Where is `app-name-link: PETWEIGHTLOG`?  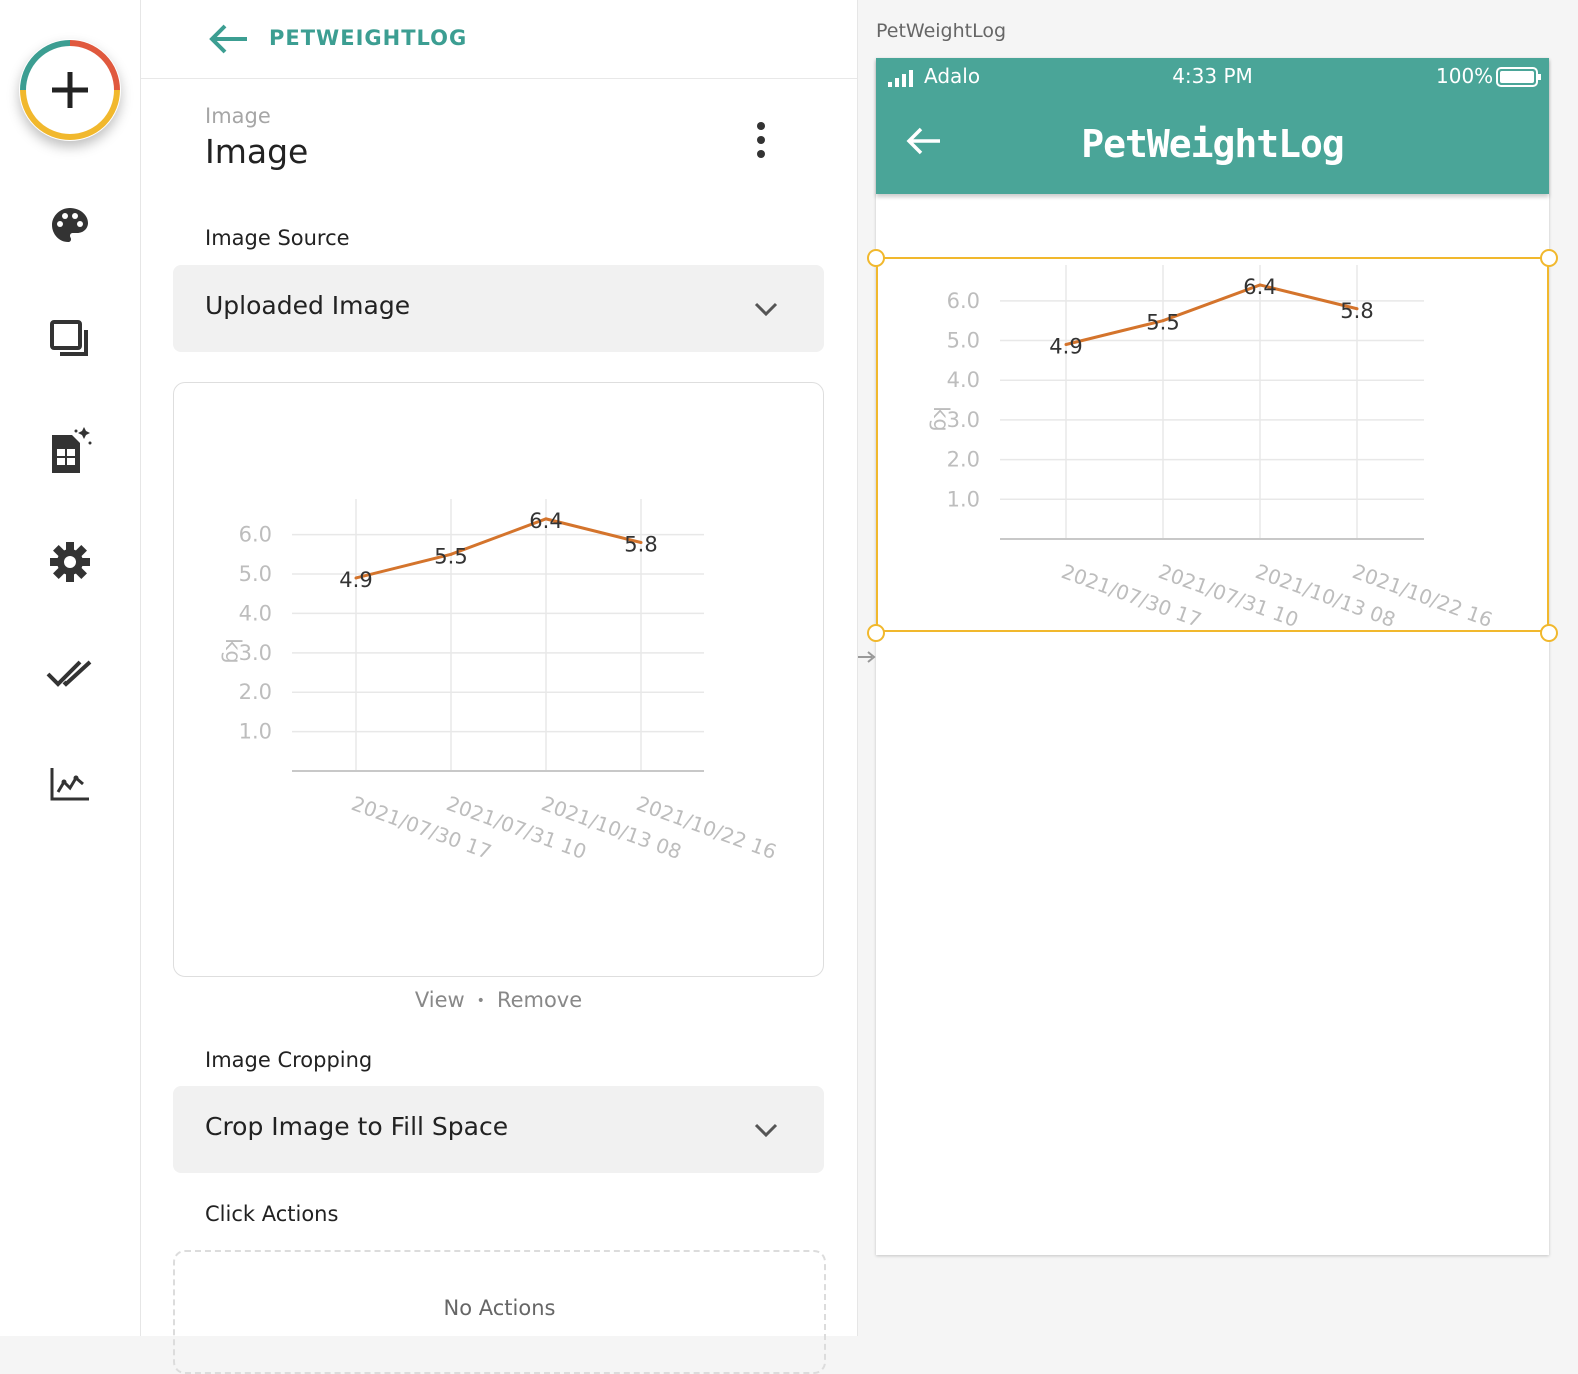
app-name-link: PETWEIGHTLOG is located at coordinates (368, 38).